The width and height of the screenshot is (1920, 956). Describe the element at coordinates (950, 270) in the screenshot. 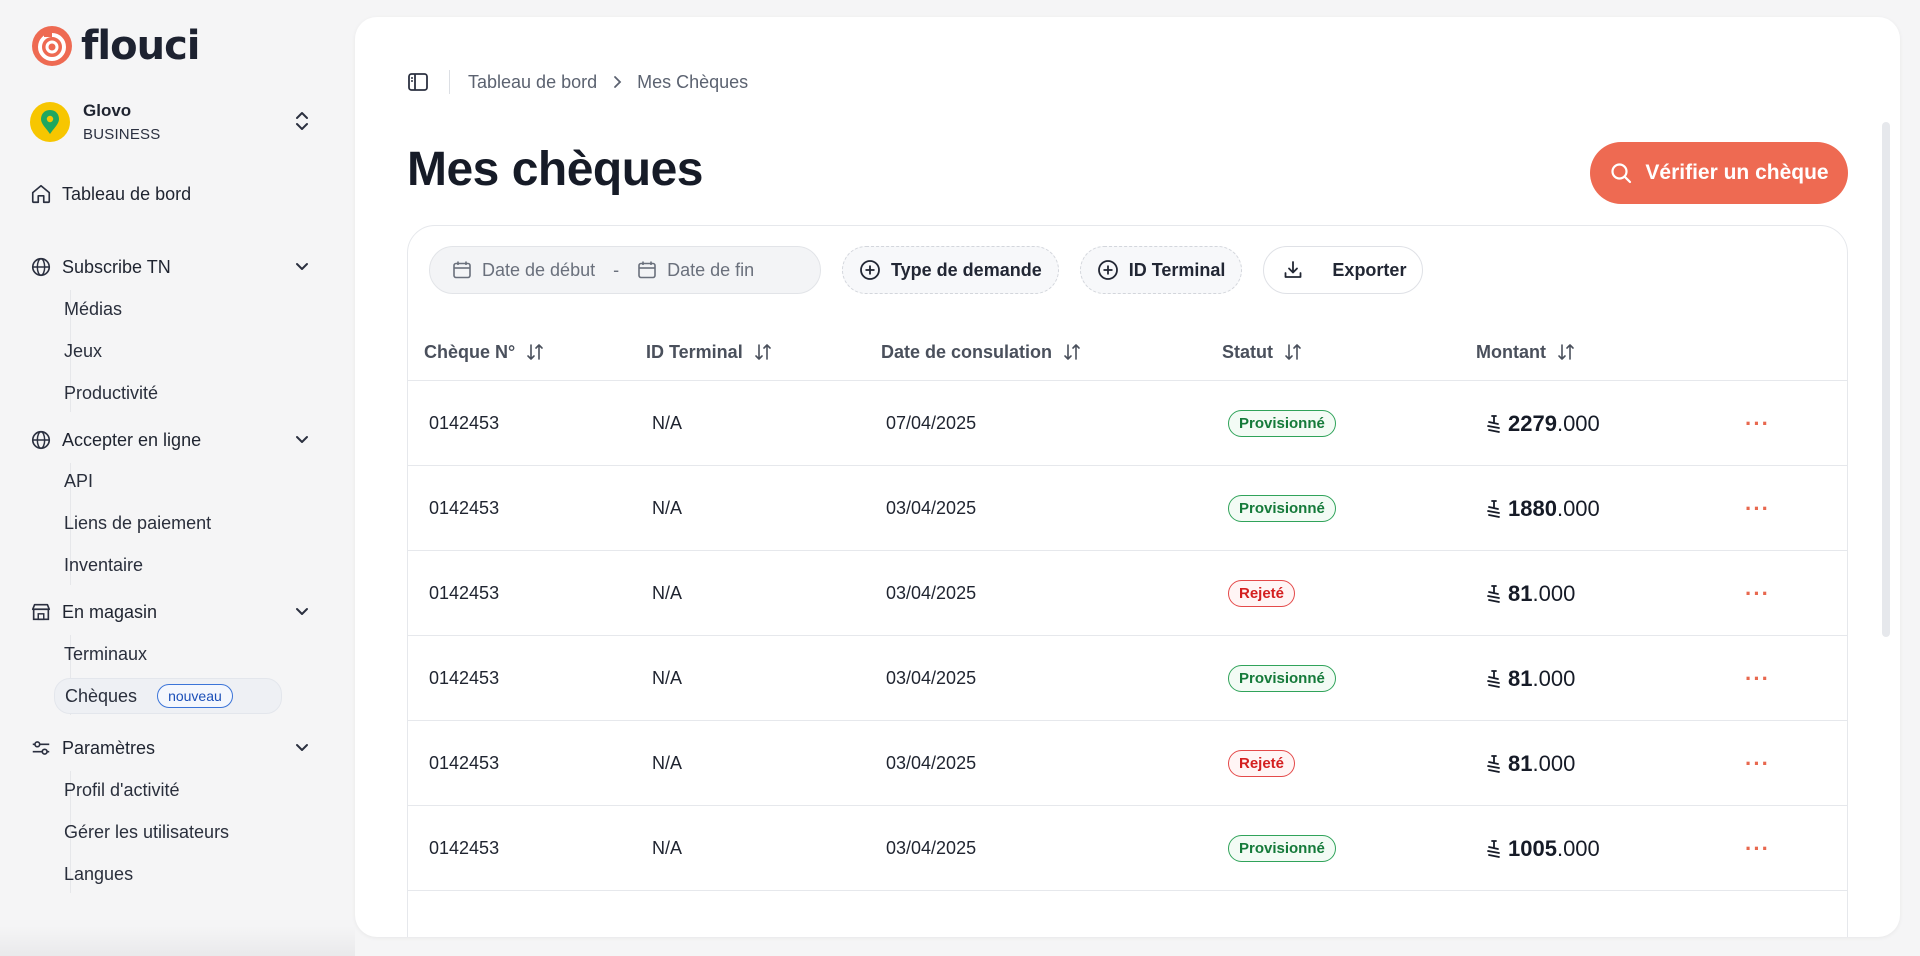

I see `request-type-filter: Type de demande` at that location.